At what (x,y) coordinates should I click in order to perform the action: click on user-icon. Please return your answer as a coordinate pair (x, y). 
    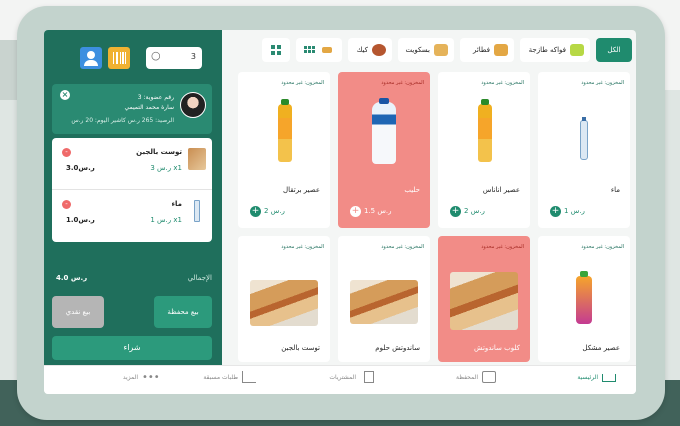
    Looking at the image, I should click on (91, 58).